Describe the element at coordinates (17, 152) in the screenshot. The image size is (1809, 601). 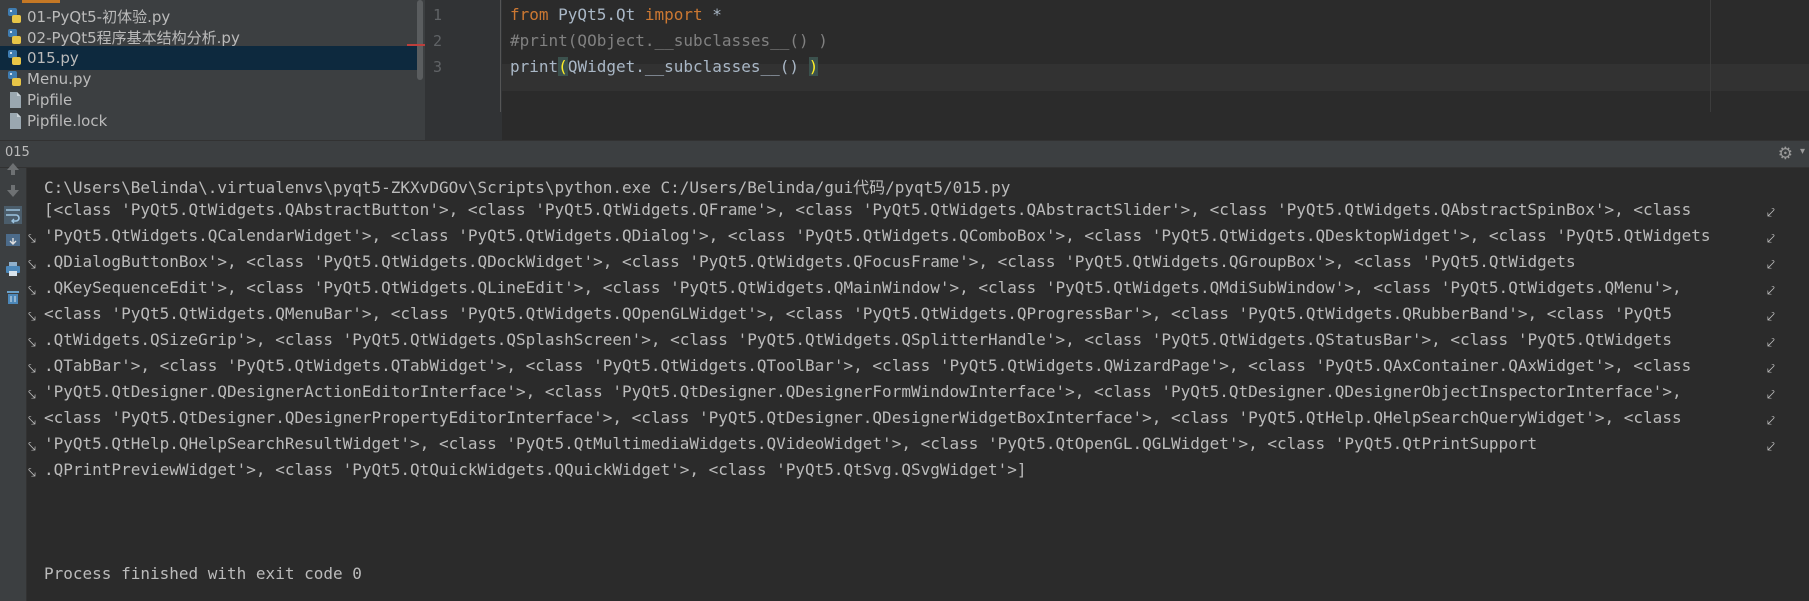
I see `run-tab-title: 015` at that location.